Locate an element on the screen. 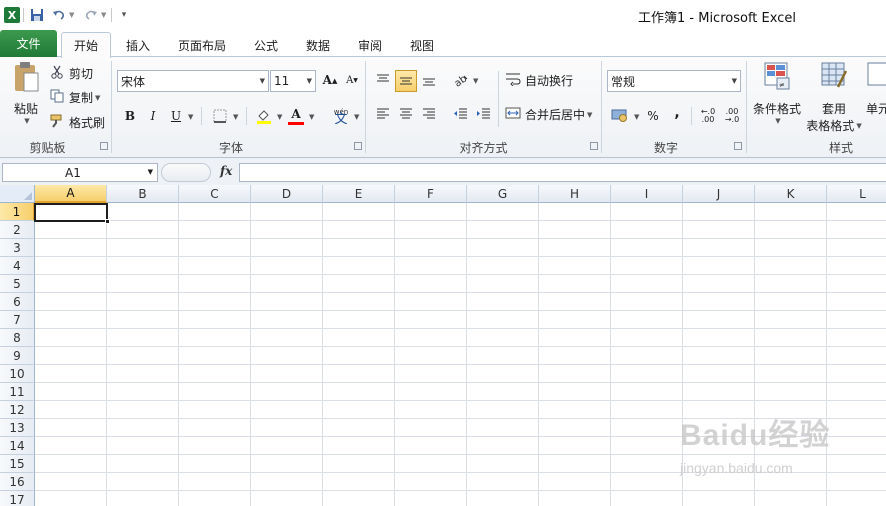 This screenshot has width=886, height=506. row-header-12: 12 is located at coordinates (17, 410).